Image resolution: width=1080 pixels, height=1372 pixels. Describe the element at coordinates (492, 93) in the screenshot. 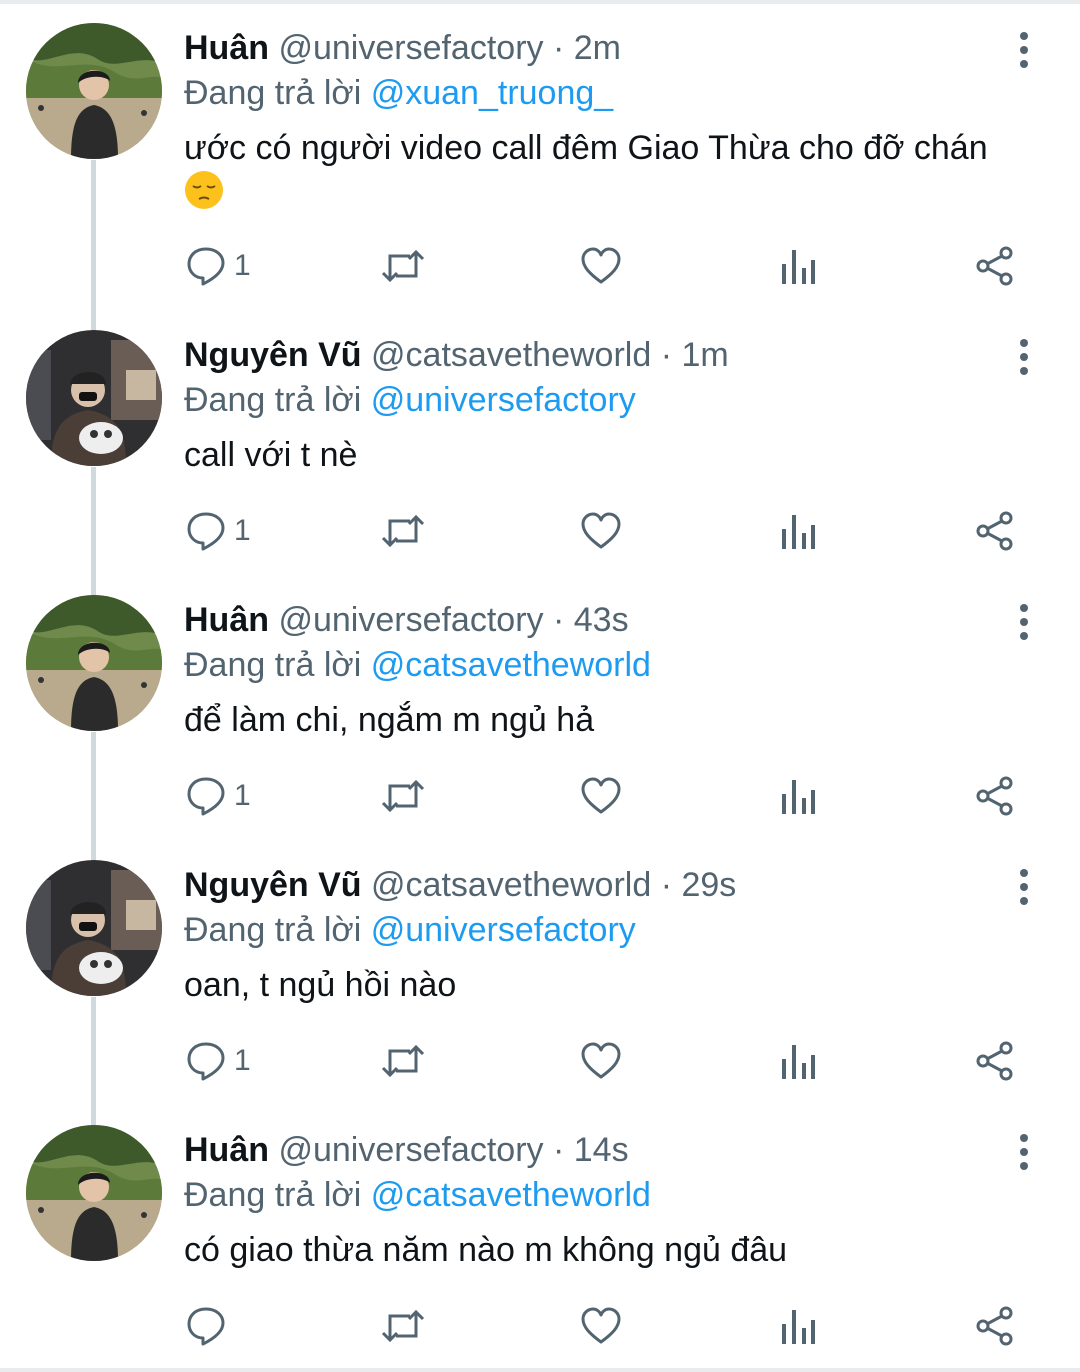

I see `reply-to-handle: @xuan_truong_` at that location.